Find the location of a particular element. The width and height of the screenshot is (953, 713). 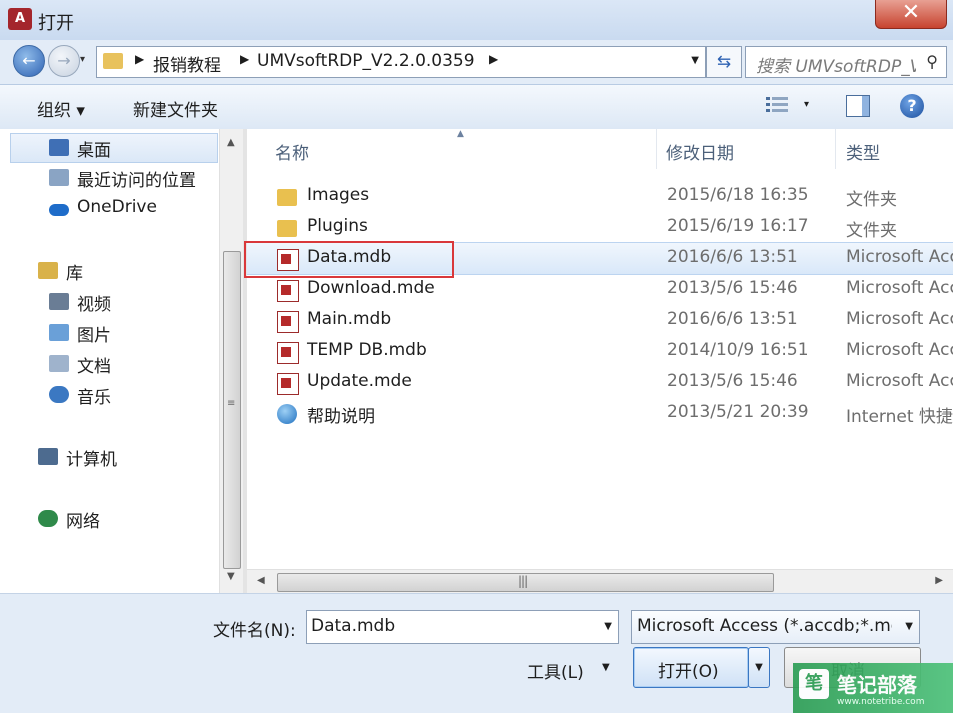

file-row: Images 2015/6/18 16:35 文件夹 is located at coordinates (600, 196).